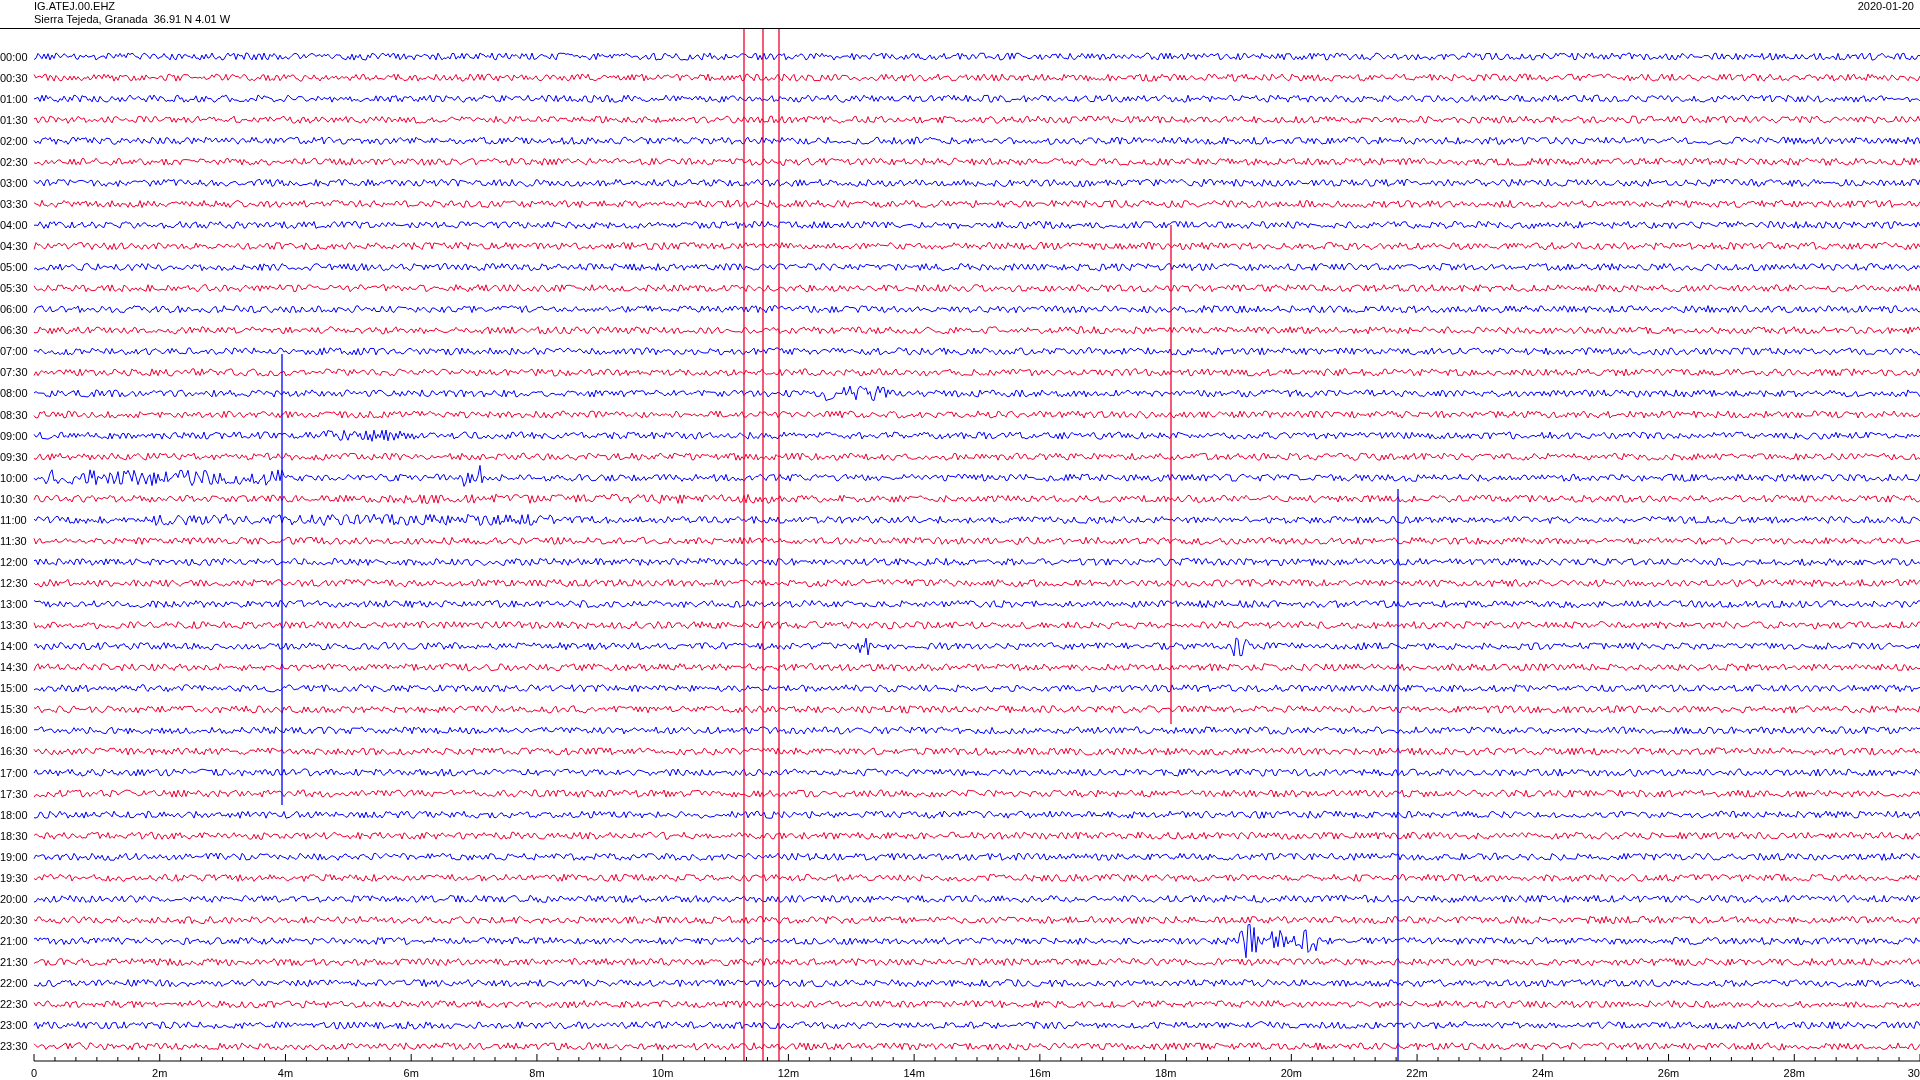 This screenshot has height=1080, width=1920. I want to click on axis-label: 12m, so click(788, 1073).